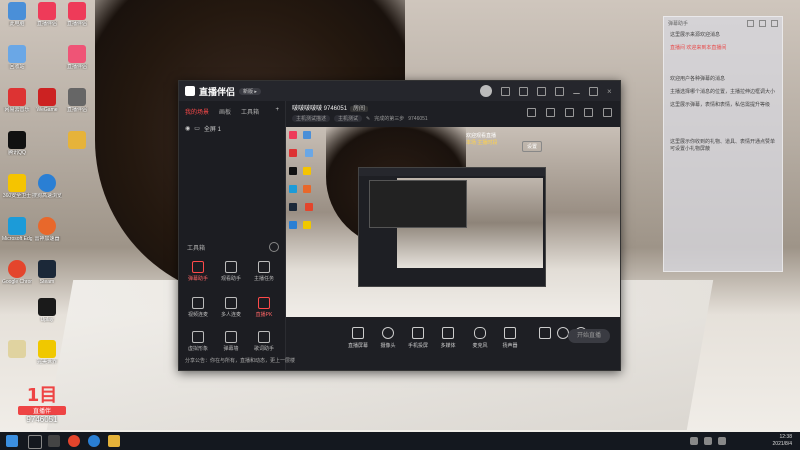  What do you see at coordinates (217, 91) in the screenshot?
I see `app-name: 直播伴侣` at bounding box center [217, 91].